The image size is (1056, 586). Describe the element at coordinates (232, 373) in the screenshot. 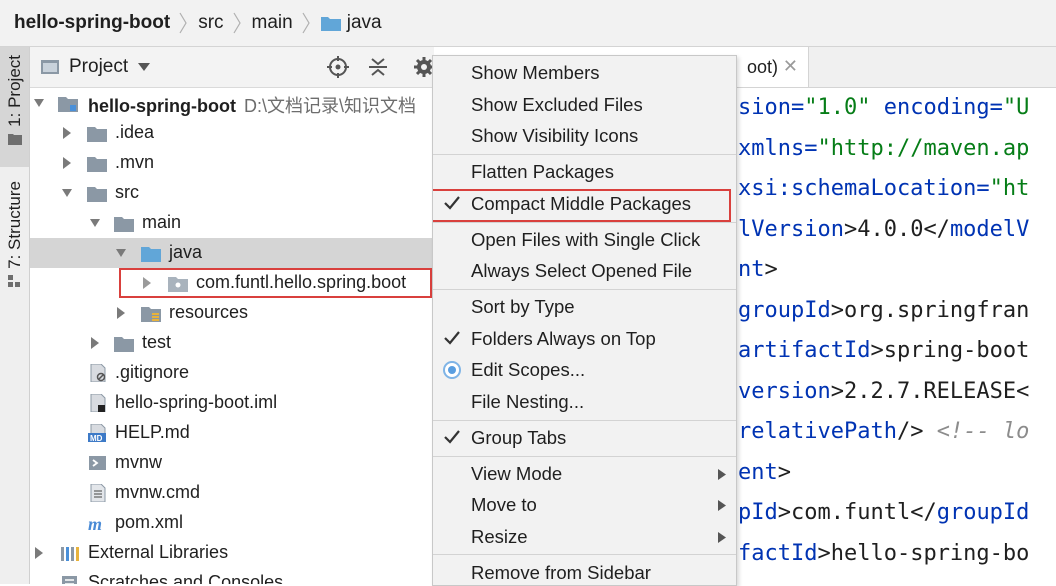

I see `tree-row-gitignore: .gitignore` at that location.